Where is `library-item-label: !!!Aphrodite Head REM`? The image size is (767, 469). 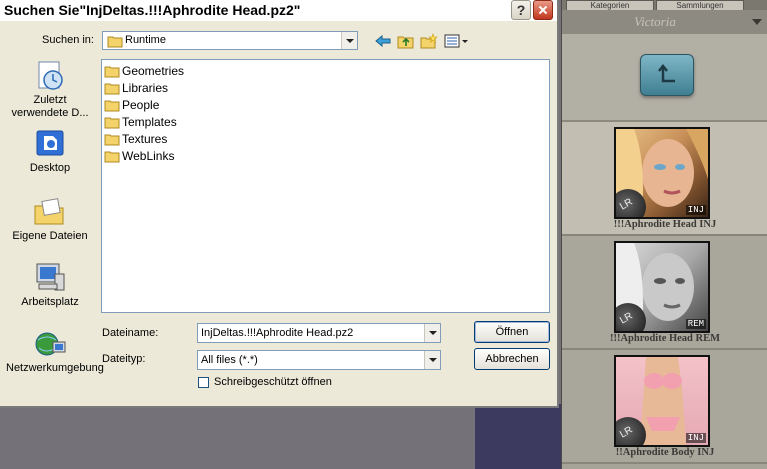 library-item-label: !!!Aphrodite Head REM is located at coordinates (665, 338).